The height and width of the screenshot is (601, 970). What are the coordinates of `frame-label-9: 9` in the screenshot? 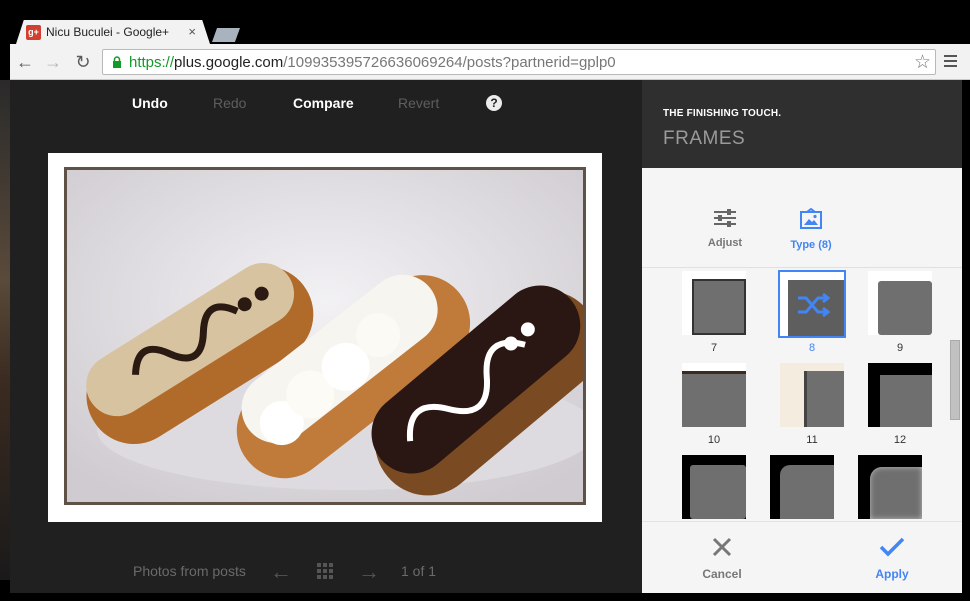 It's located at (900, 348).